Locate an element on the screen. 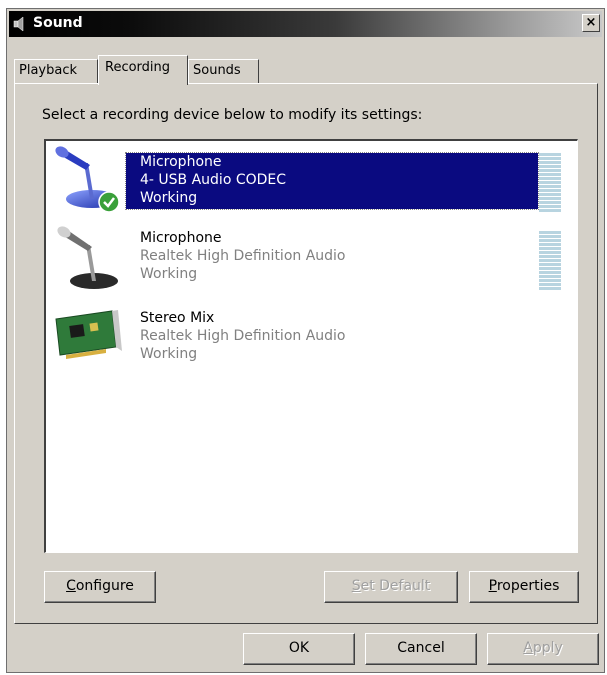 The height and width of the screenshot is (675, 607). title-bar: Sound × is located at coordinates (305, 24).